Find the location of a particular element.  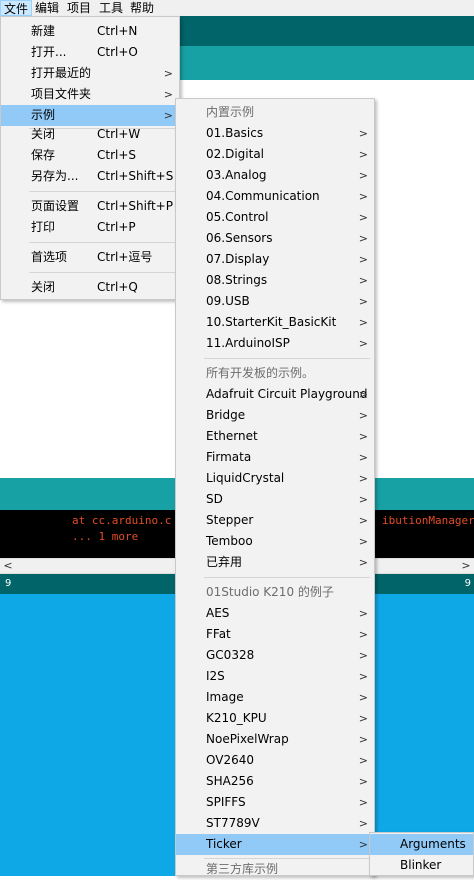

menu-item-sketchbook: 项目文件夹 > is located at coordinates (90, 94).